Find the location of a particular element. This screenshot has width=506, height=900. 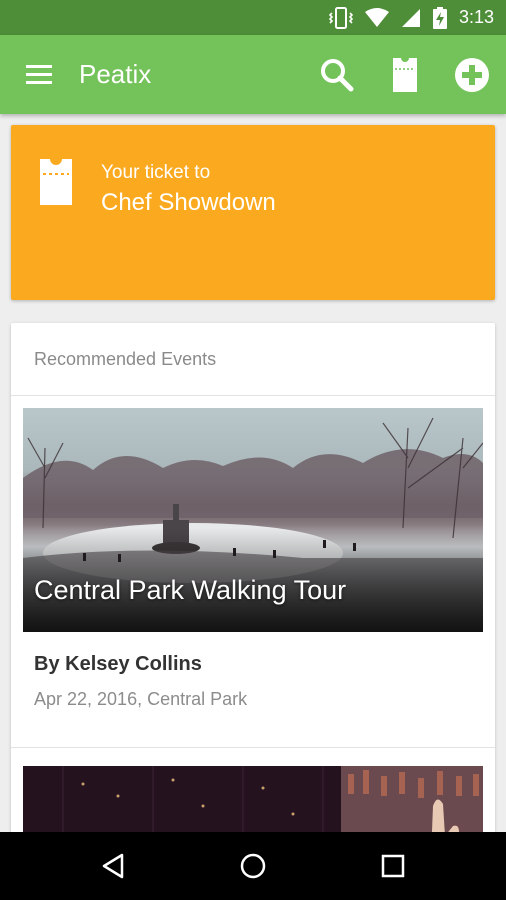

recent-apps-button is located at coordinates (393, 866).